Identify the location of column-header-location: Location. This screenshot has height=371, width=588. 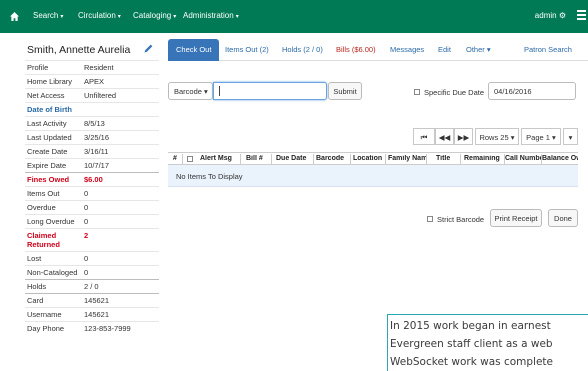
(367, 158).